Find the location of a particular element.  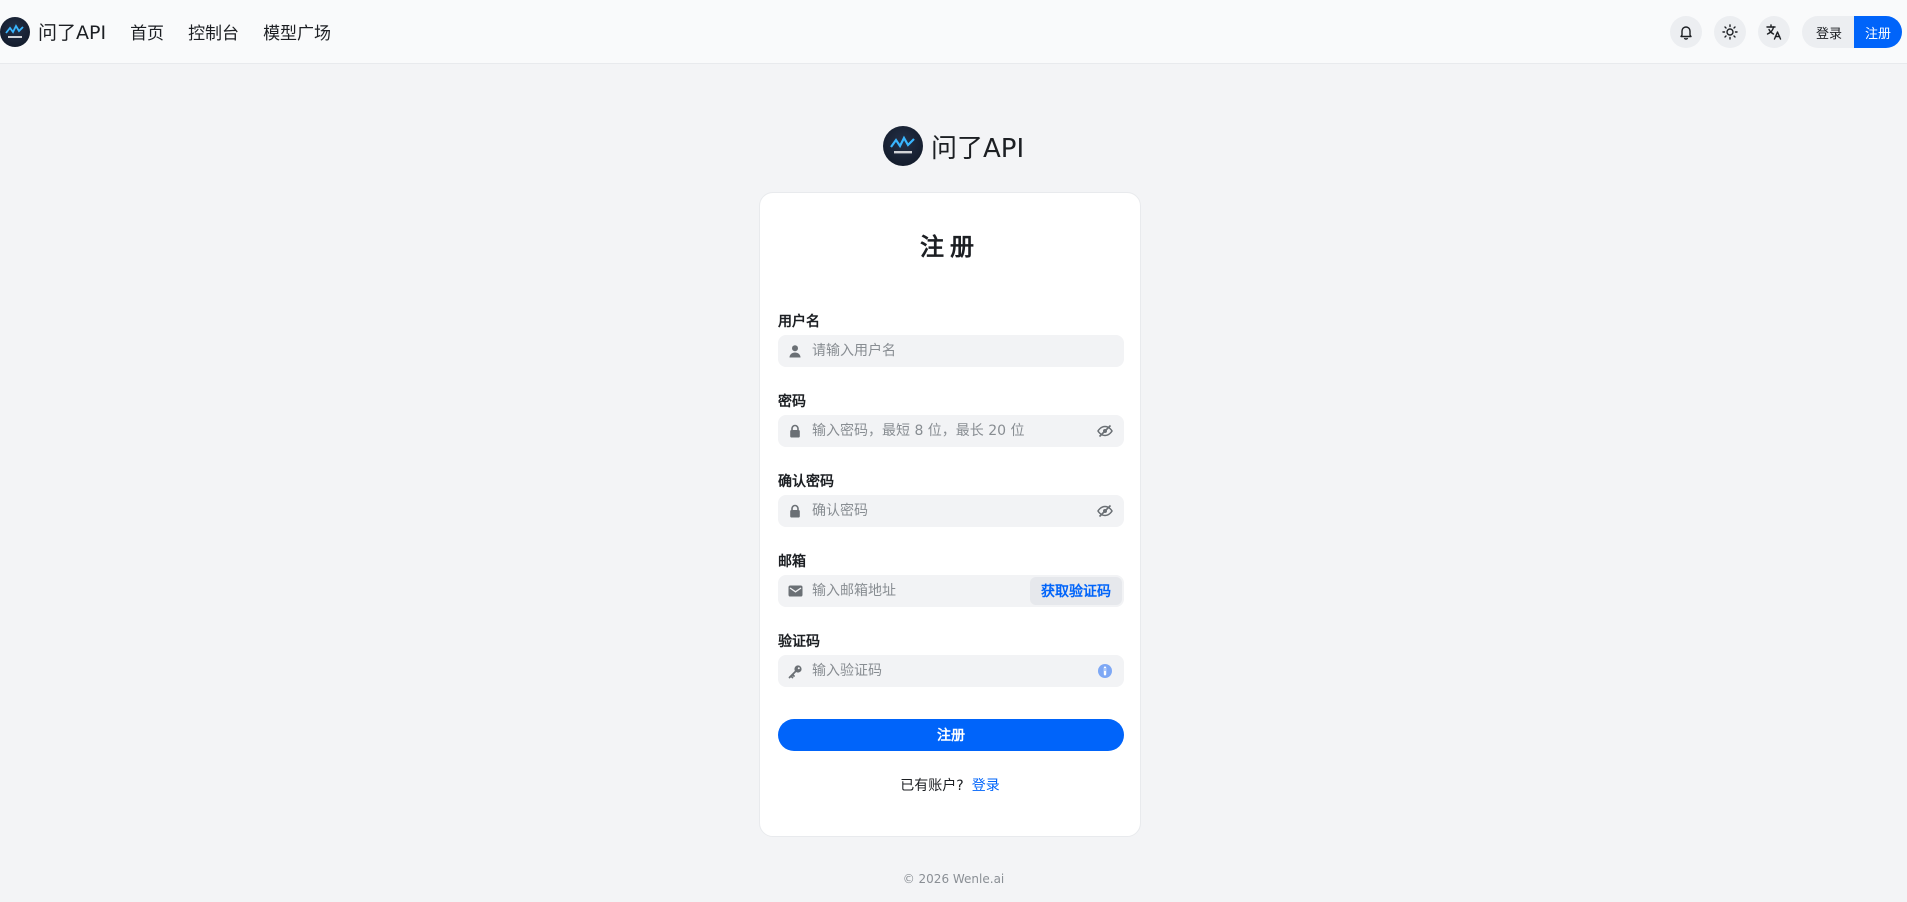

email-input is located at coordinates (921, 591).